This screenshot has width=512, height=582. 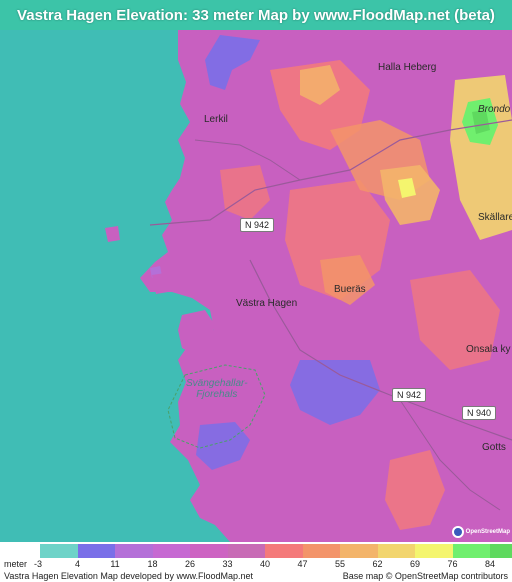 I want to click on label-svangehallar-line2: Fjorehals, so click(x=217, y=394).